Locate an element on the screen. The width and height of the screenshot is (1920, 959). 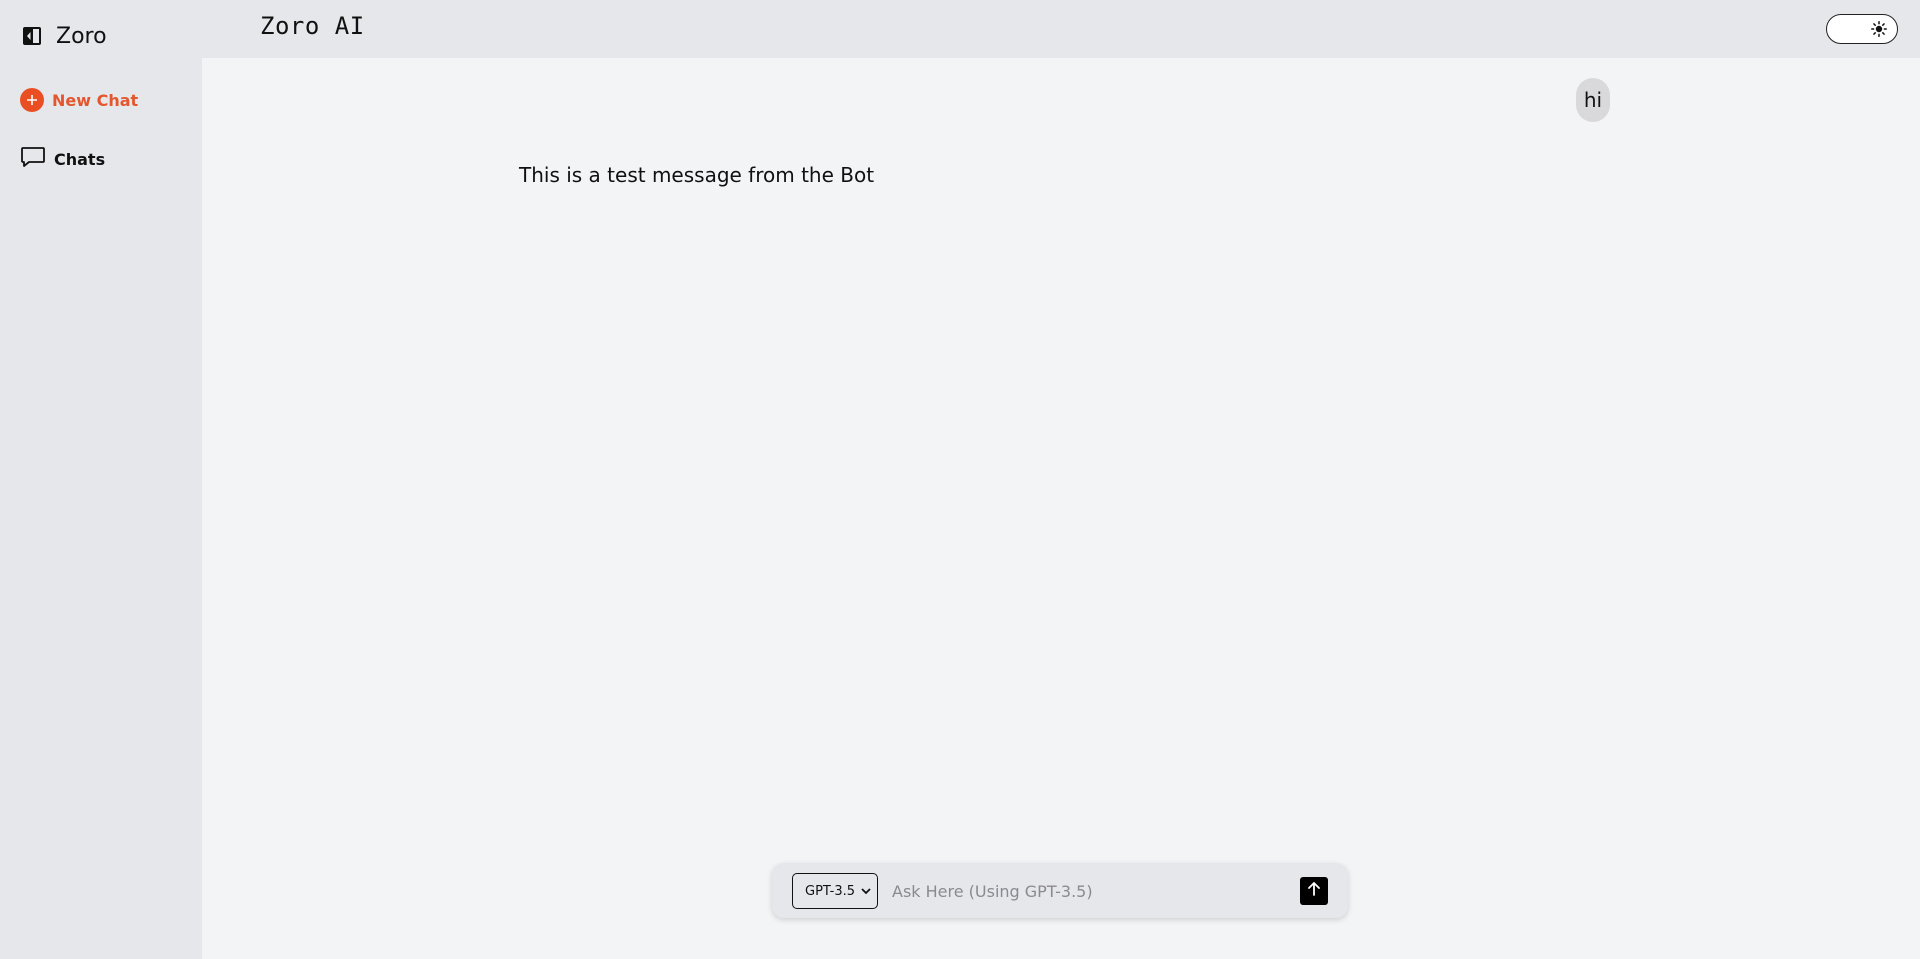
composer: GPT-3.5 is located at coordinates (1060, 890).